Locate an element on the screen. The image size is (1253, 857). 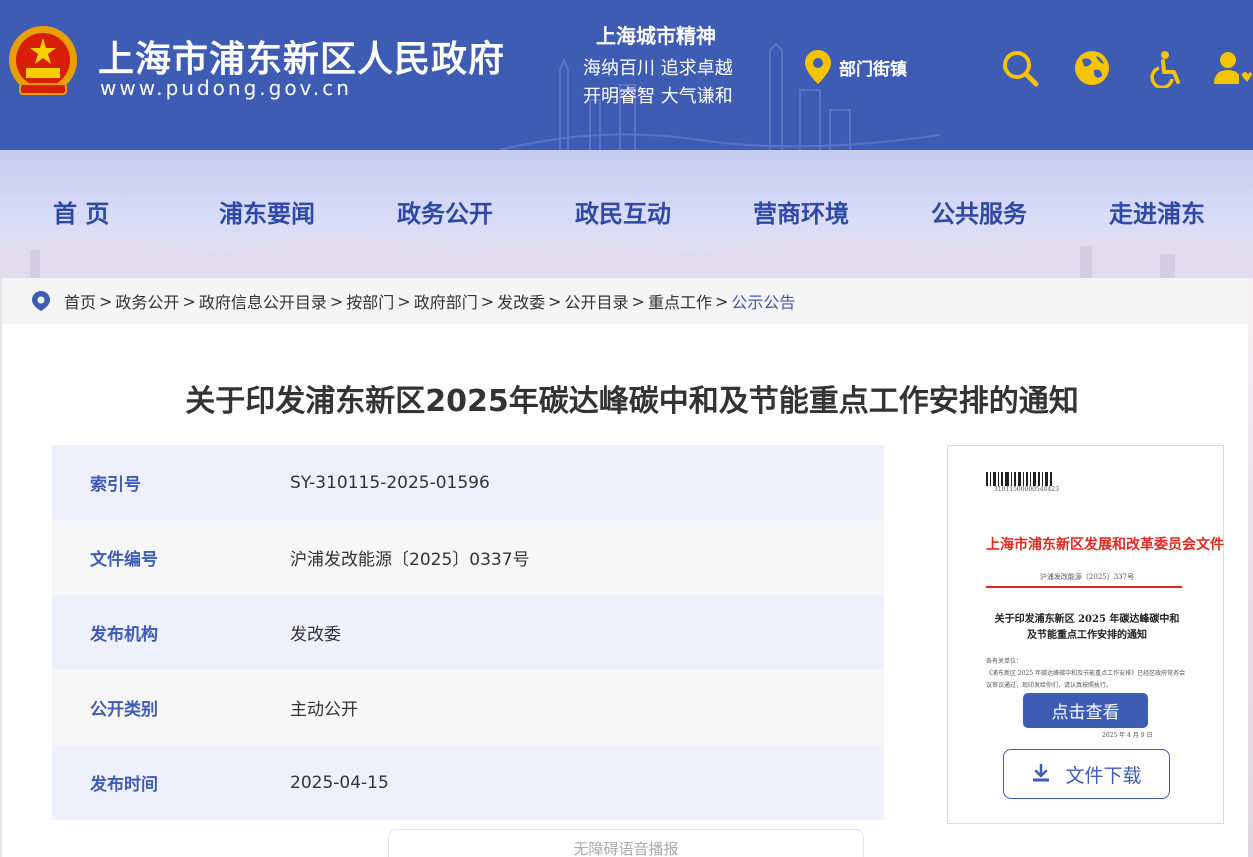
breadcrumb-item: 公开目录 is located at coordinates (597, 301).